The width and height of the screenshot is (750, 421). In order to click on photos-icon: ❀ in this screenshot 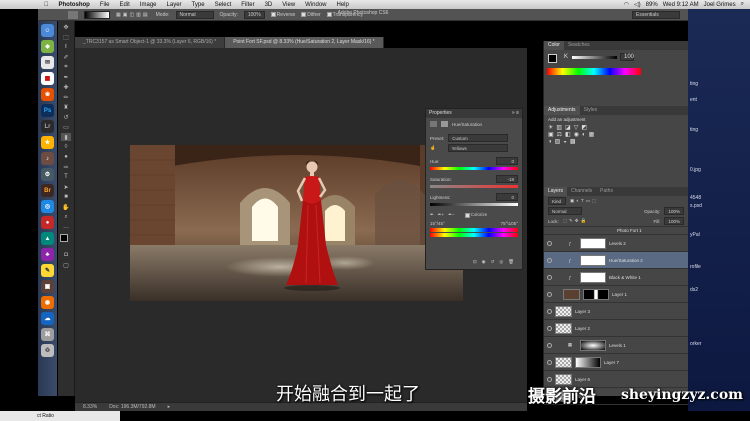, I will do `click(47, 94)`.